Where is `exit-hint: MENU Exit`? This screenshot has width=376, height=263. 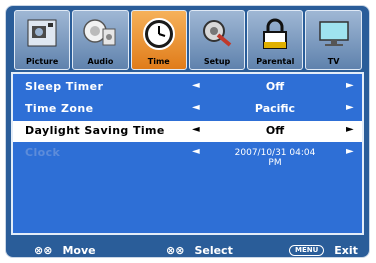
exit-hint: MENU Exit is located at coordinates (323, 250).